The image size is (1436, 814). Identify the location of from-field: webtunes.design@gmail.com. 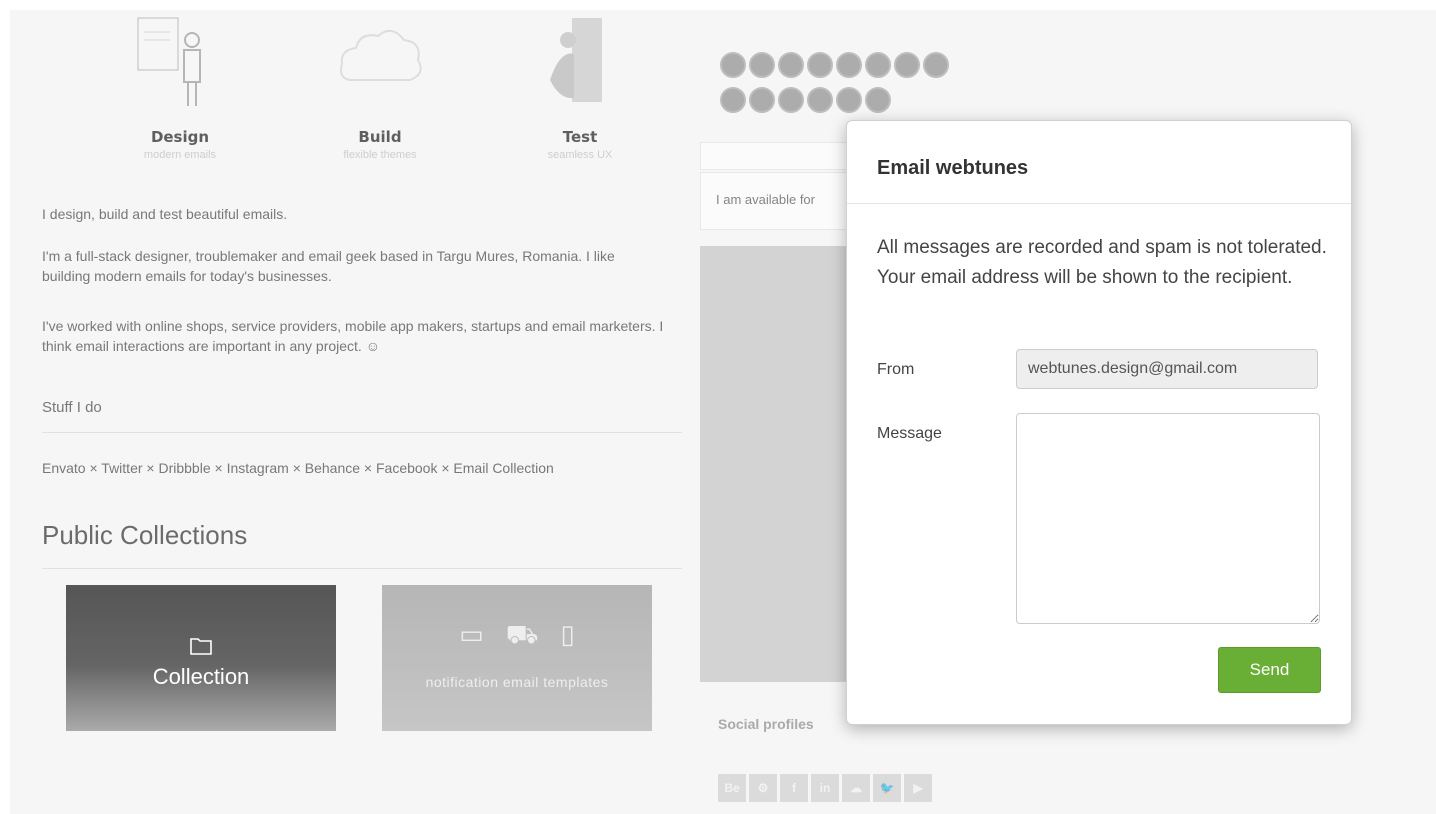
(1167, 369).